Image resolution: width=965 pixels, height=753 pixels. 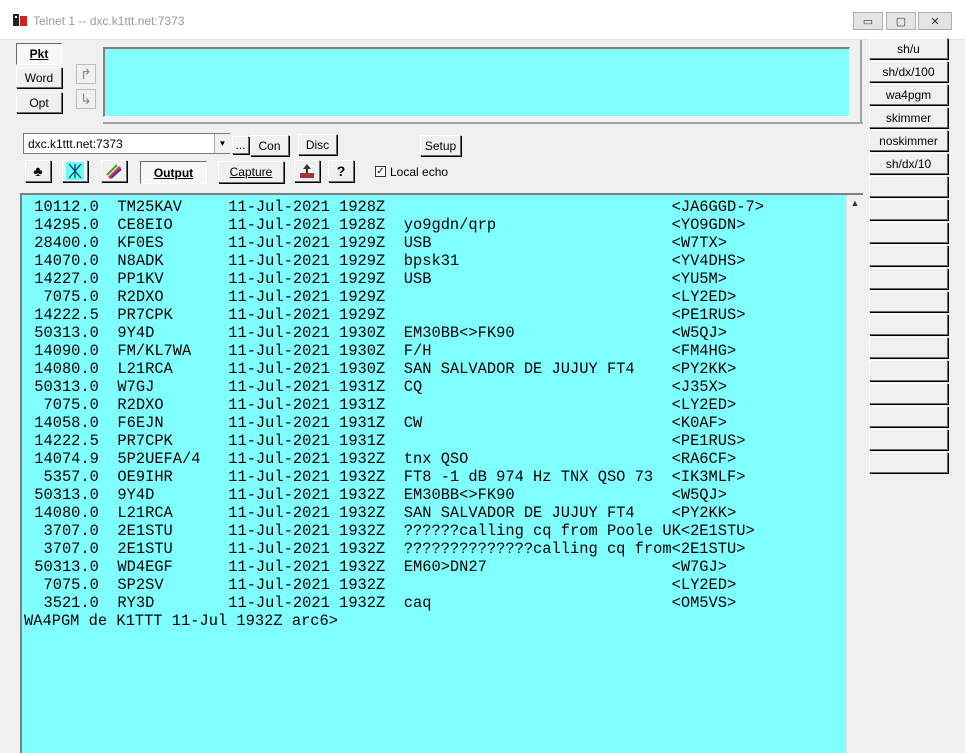 I want to click on club-icon-button: ♣, so click(x=38, y=171).